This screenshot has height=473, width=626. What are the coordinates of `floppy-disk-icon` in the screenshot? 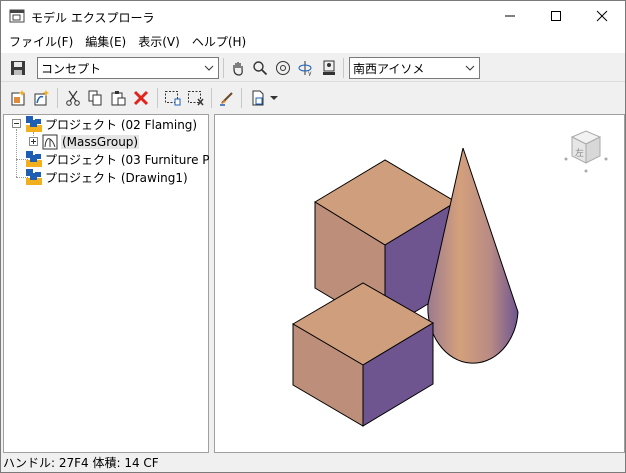 It's located at (18, 68).